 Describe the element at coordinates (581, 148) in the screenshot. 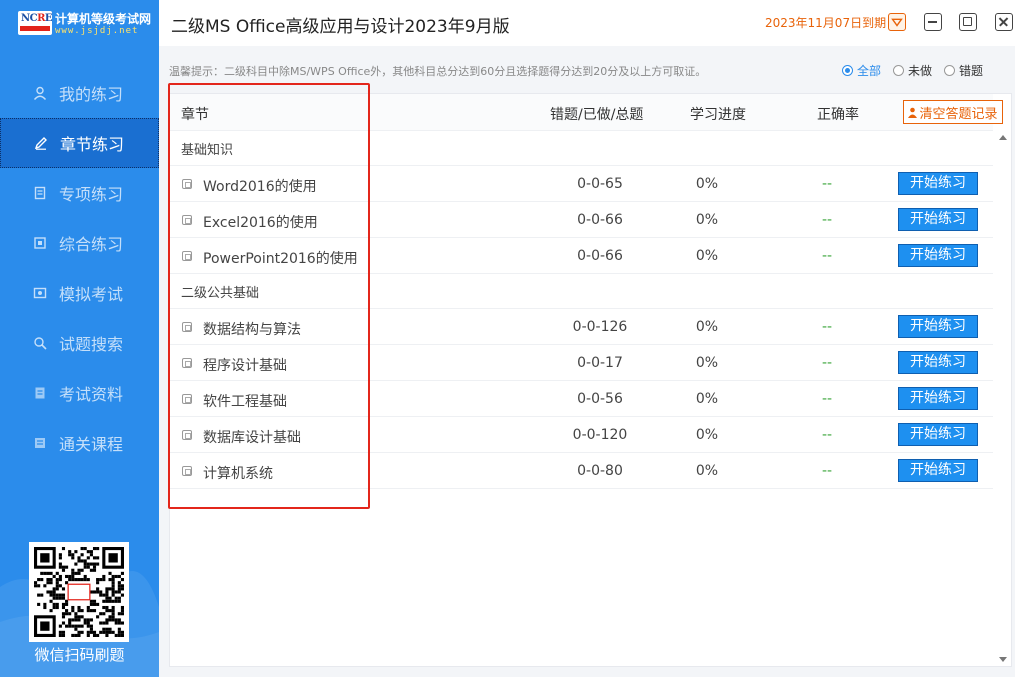

I see `group-header: 基础知识` at that location.